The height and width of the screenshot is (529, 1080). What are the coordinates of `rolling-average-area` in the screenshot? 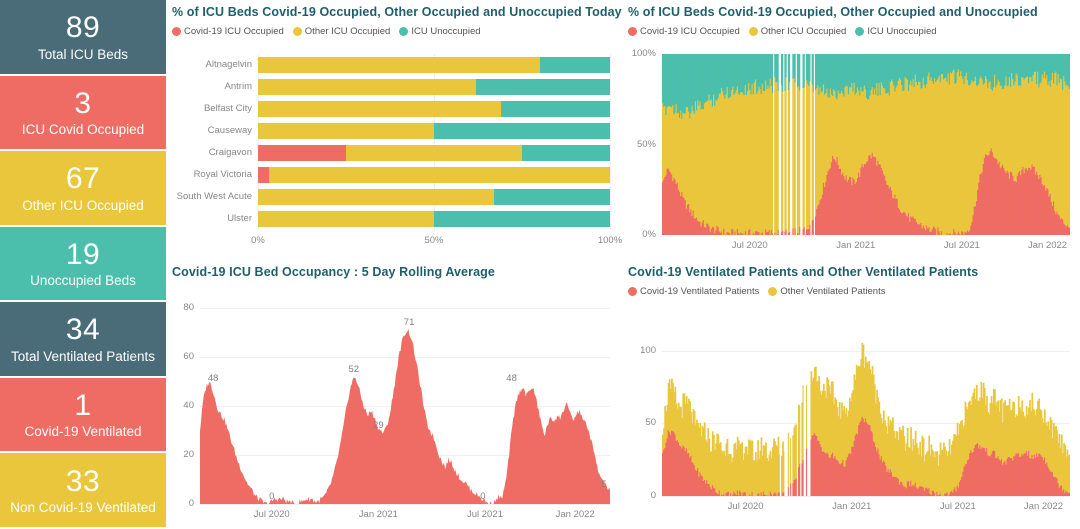 It's located at (405, 416).